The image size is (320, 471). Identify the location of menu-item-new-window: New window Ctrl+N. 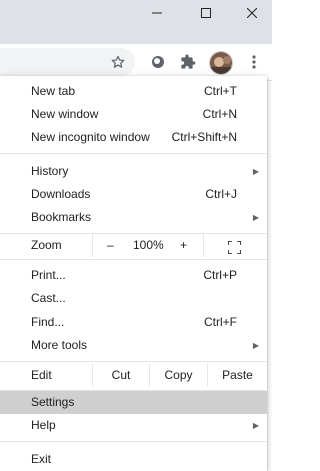
(133, 114).